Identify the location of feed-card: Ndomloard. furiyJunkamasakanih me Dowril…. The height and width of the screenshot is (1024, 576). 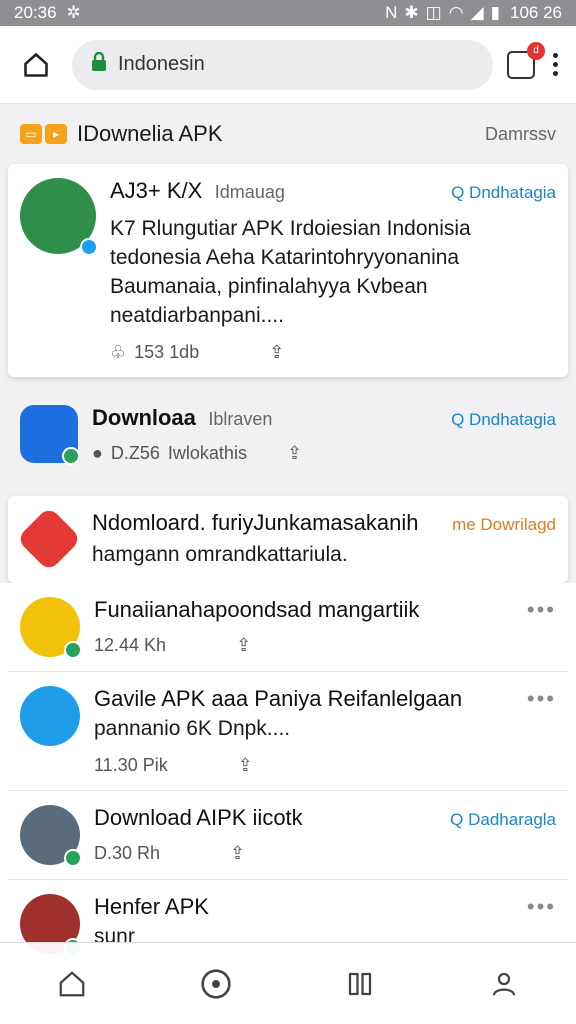
(288, 539).